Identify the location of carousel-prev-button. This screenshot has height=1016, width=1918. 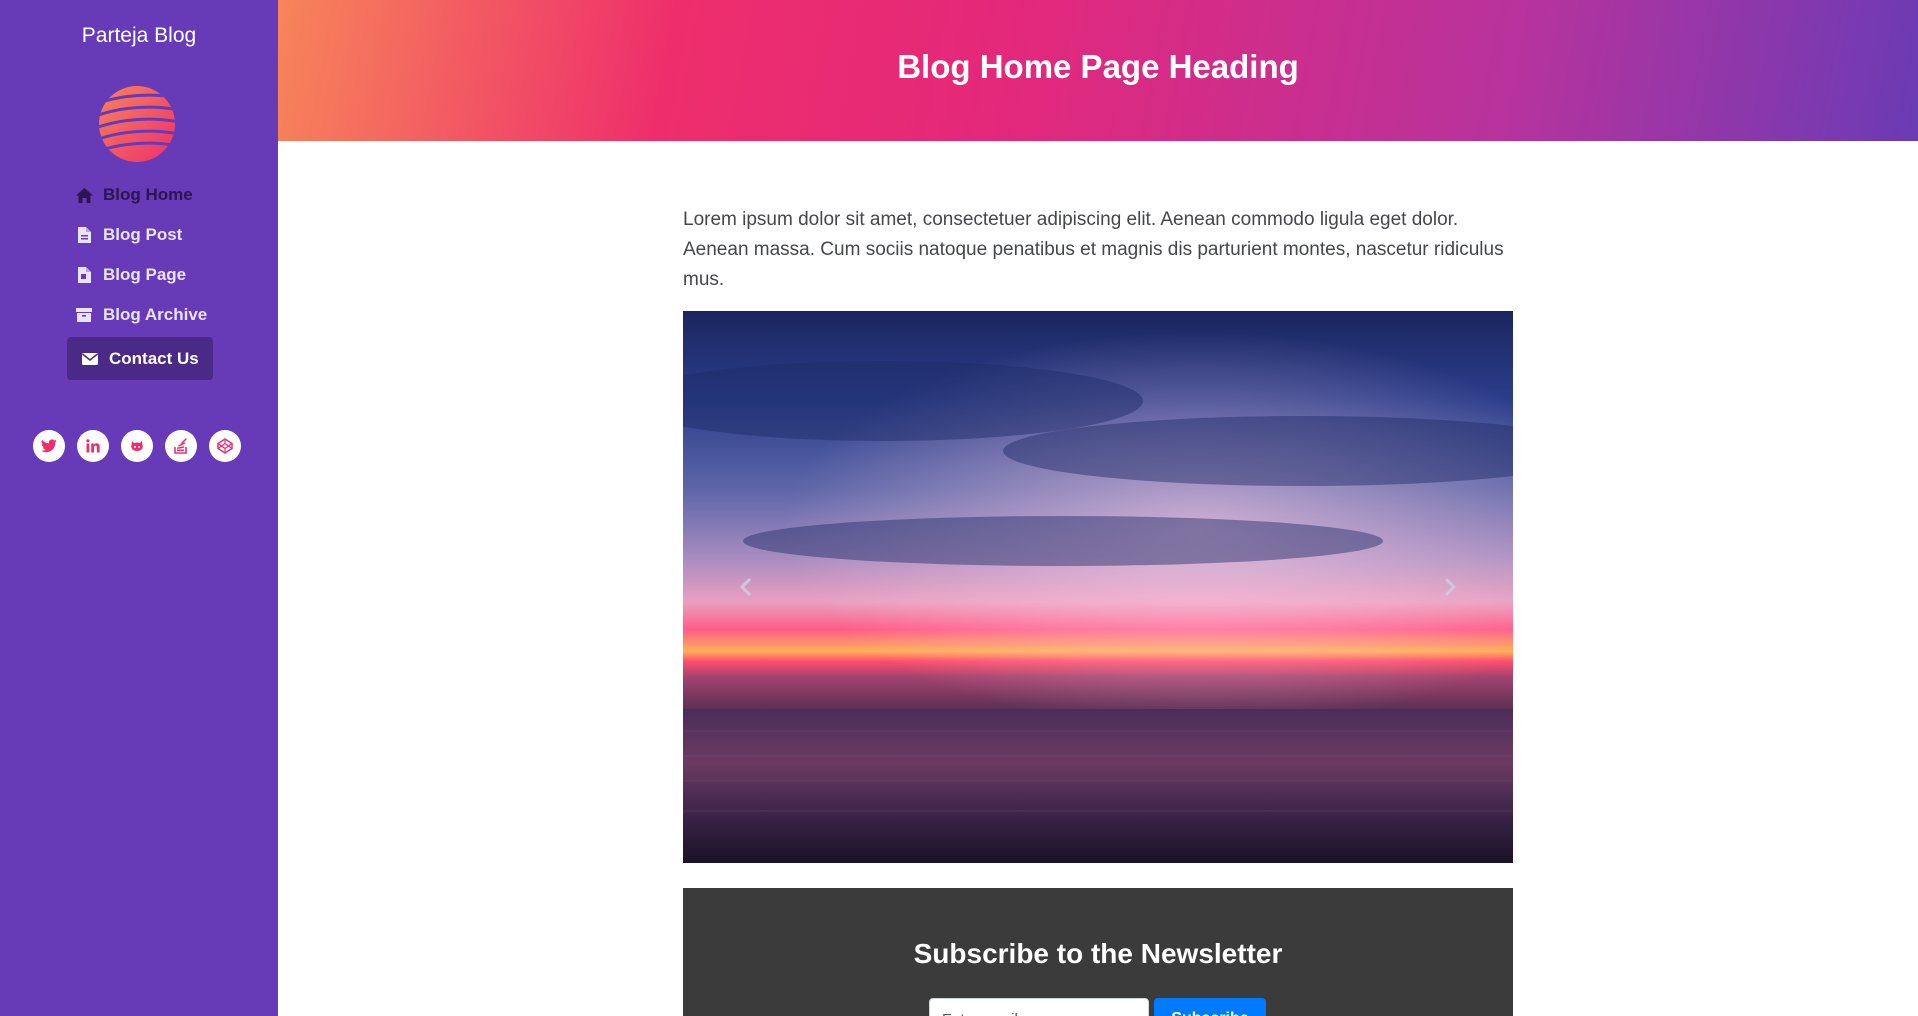
(746, 587).